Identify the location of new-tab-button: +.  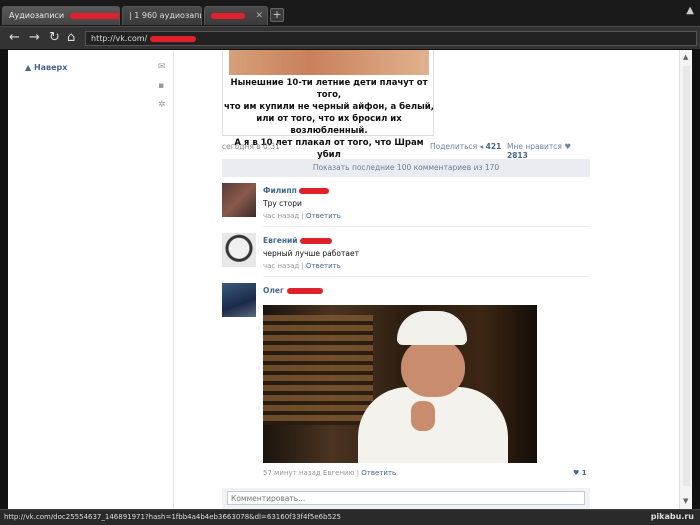
(277, 15).